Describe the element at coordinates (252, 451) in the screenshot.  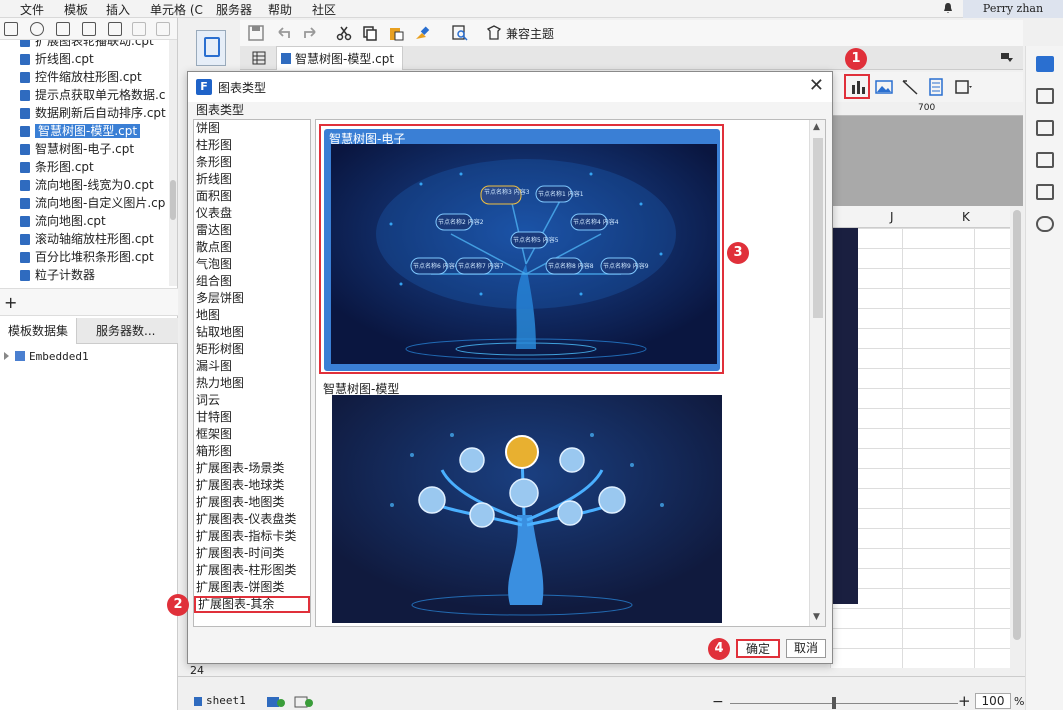
I see `category-item: 箱形图` at that location.